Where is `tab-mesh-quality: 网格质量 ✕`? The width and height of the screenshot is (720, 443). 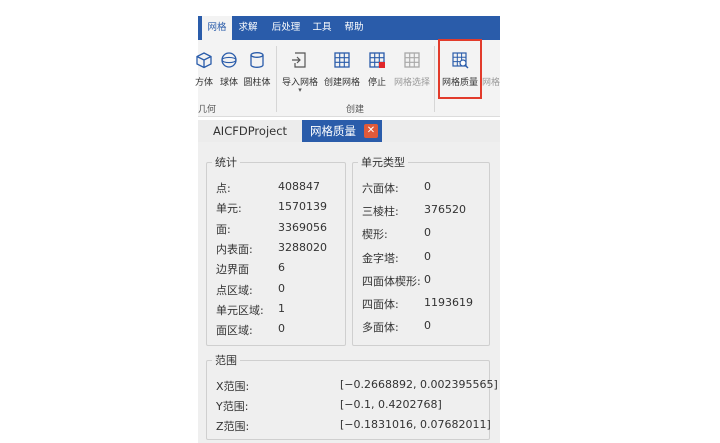 tab-mesh-quality: 网格质量 ✕ is located at coordinates (342, 131).